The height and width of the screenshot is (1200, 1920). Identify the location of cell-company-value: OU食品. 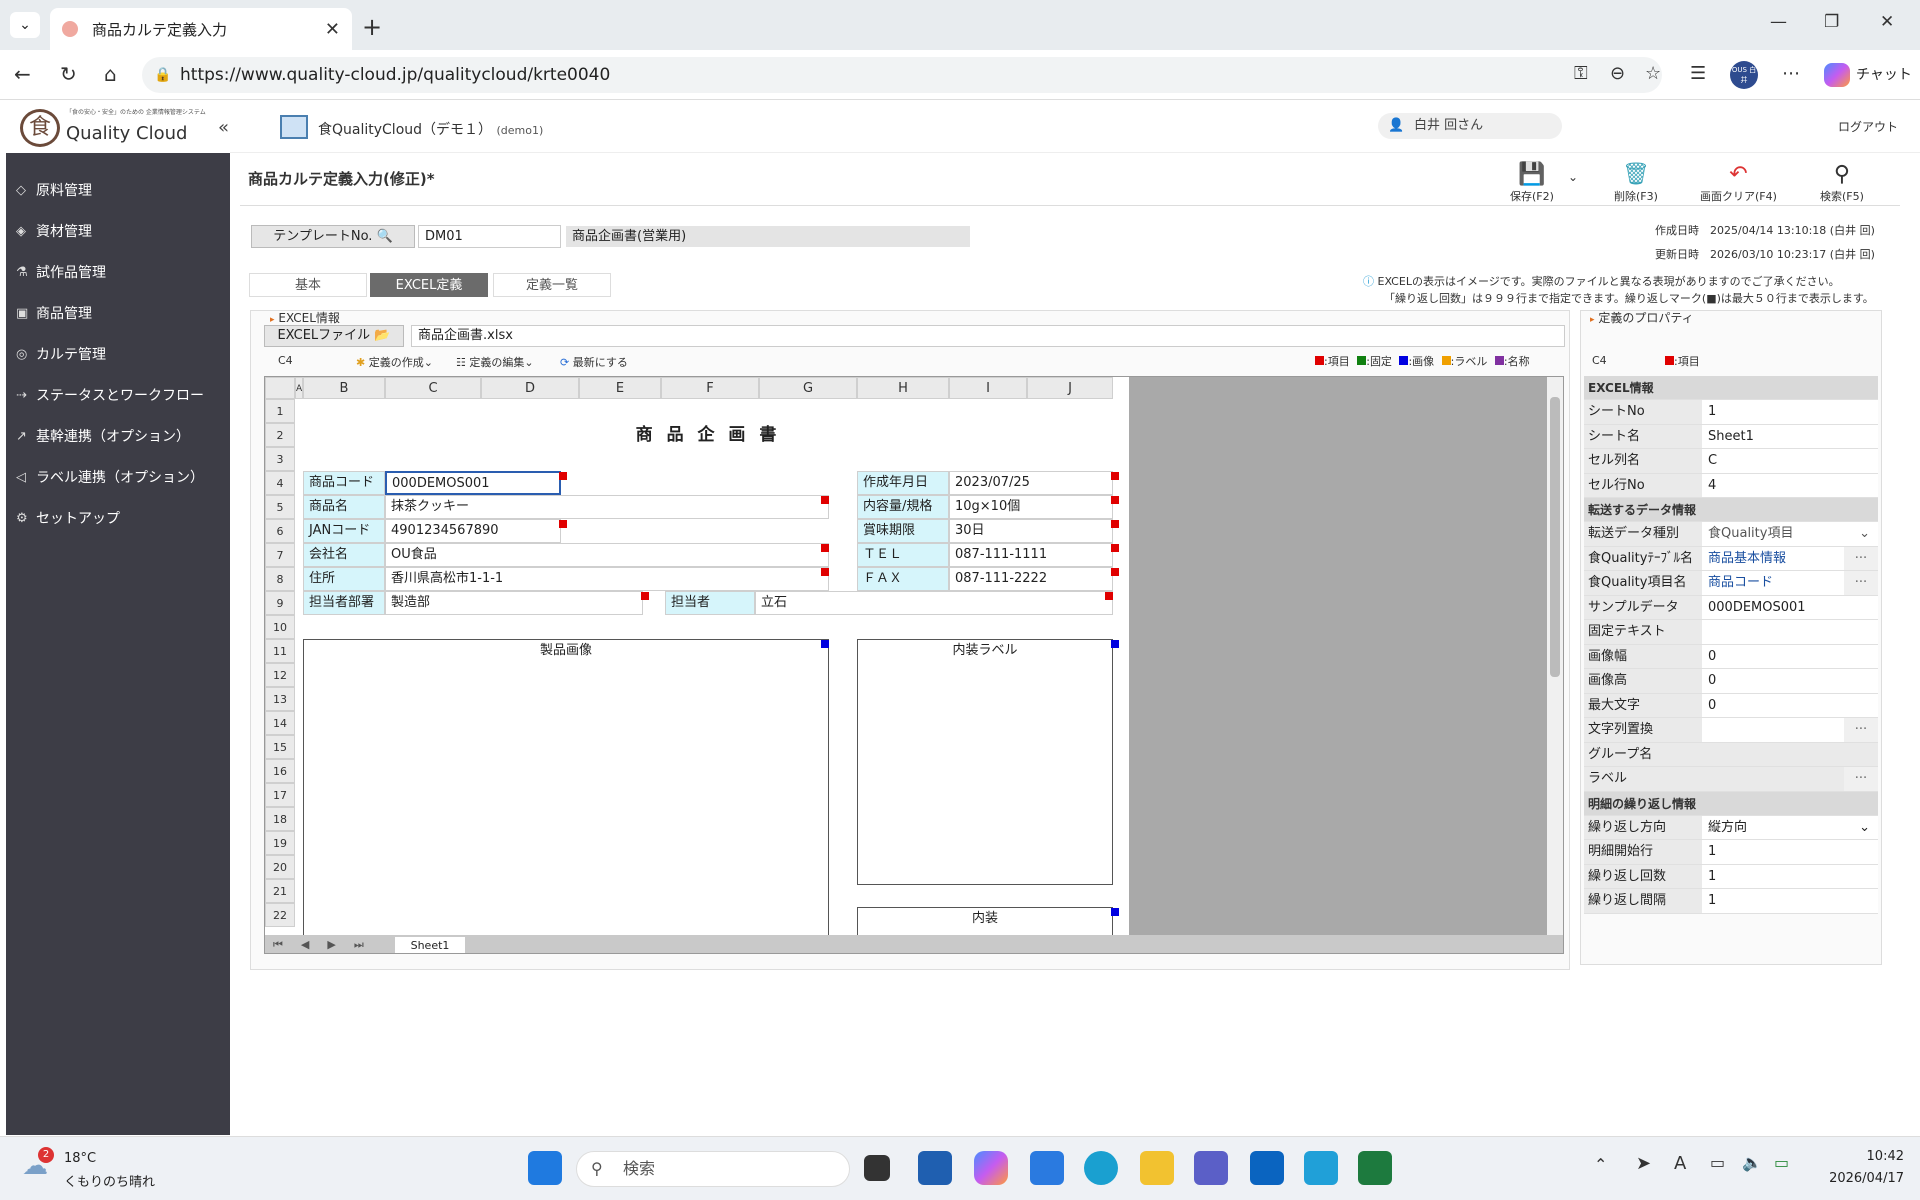
(607, 555).